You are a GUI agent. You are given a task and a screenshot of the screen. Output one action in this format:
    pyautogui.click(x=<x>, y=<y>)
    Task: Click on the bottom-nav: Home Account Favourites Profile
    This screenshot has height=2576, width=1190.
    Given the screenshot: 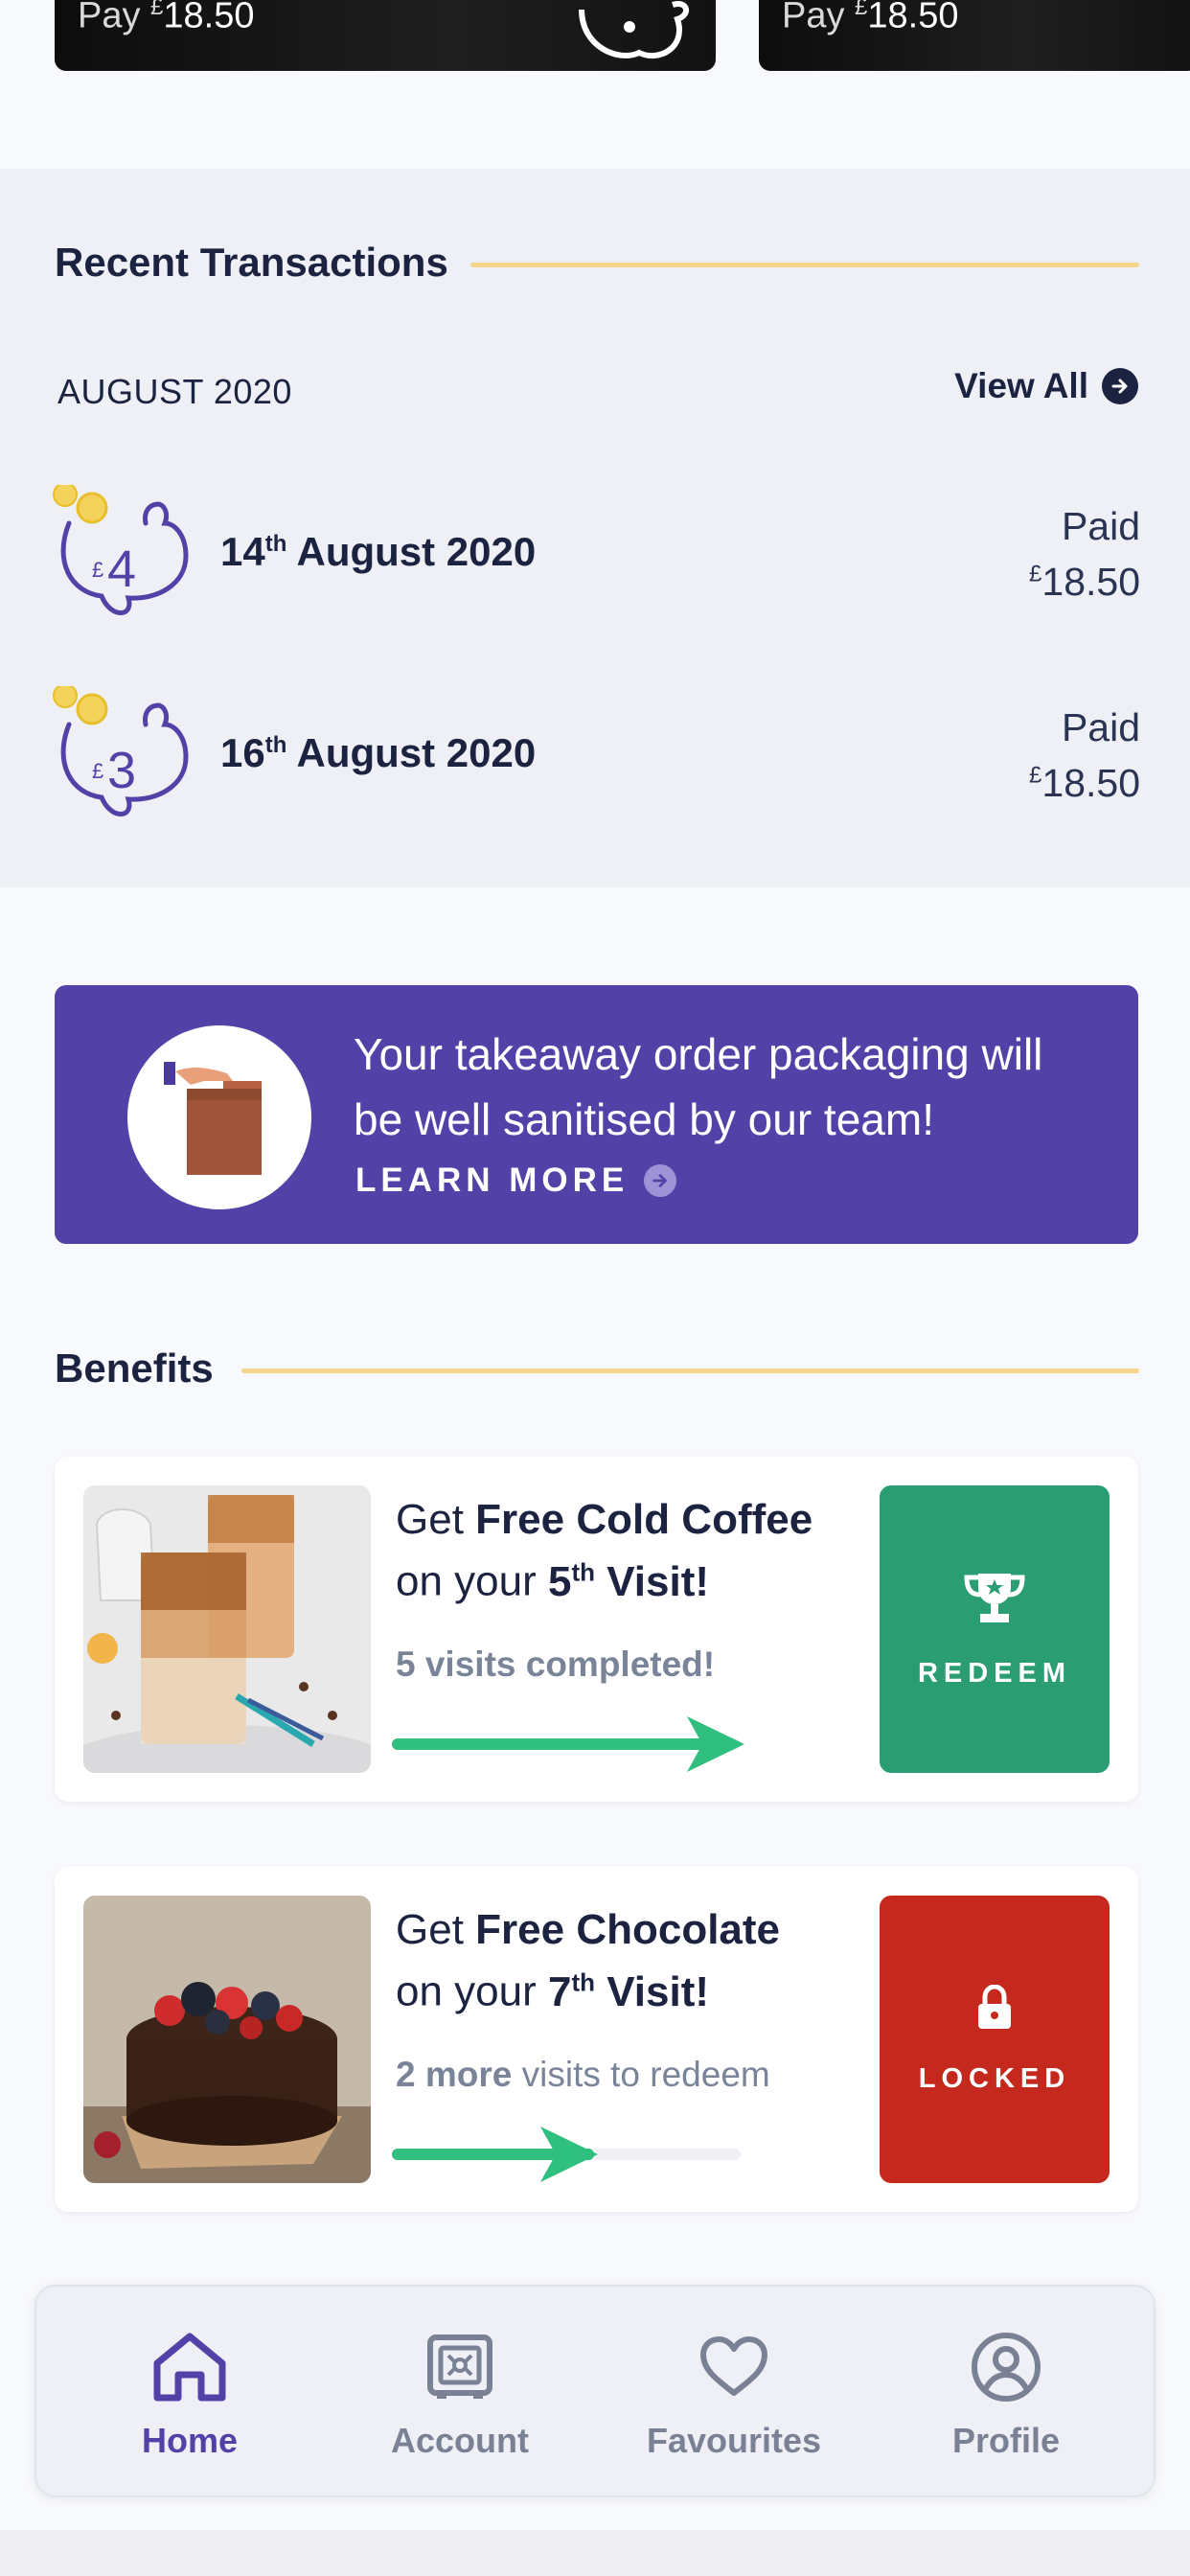 What is the action you would take?
    pyautogui.click(x=595, y=2391)
    